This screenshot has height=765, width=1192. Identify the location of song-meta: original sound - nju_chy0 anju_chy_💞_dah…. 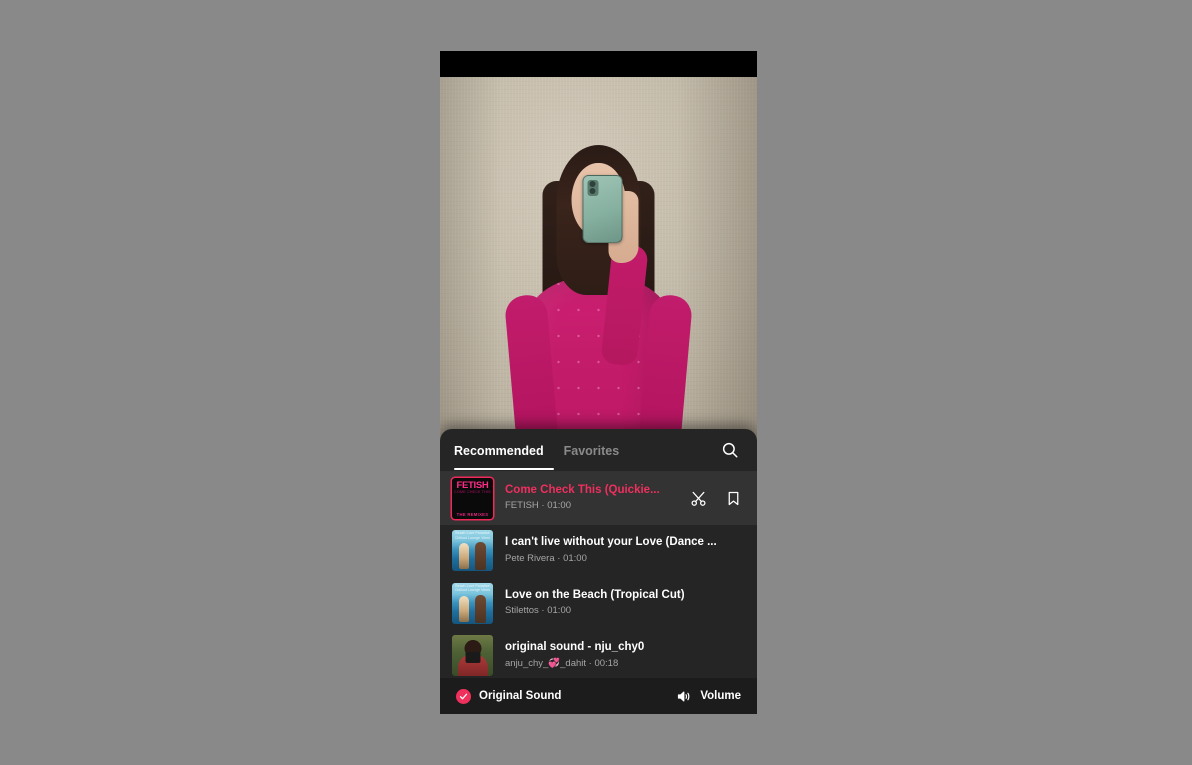
(618, 655).